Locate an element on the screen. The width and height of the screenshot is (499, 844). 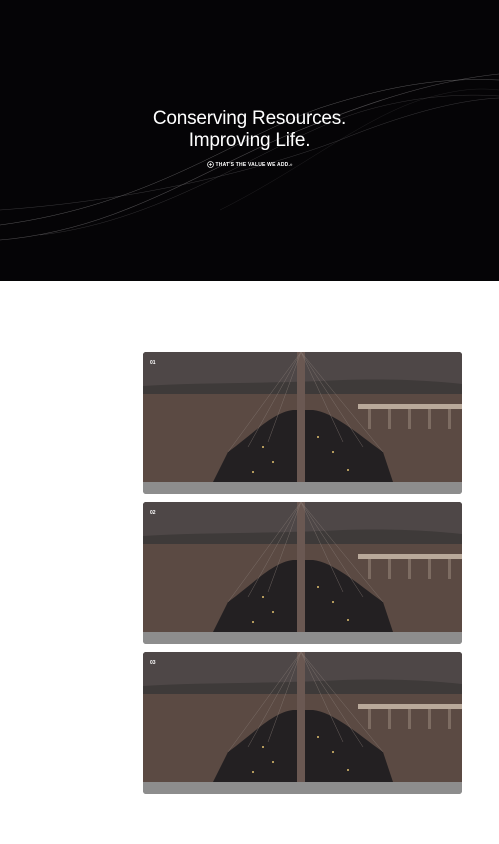
video-thumbnail: 03 is located at coordinates (302, 717).